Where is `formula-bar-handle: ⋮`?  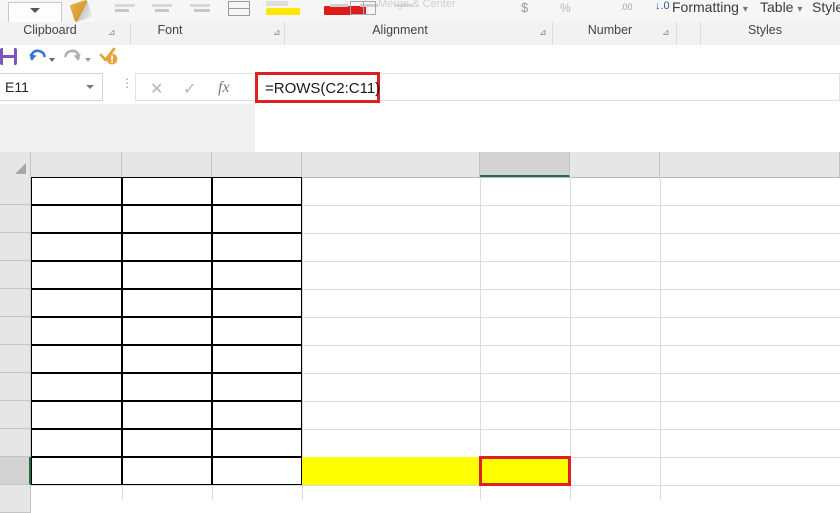 formula-bar-handle: ⋮ is located at coordinates (127, 83).